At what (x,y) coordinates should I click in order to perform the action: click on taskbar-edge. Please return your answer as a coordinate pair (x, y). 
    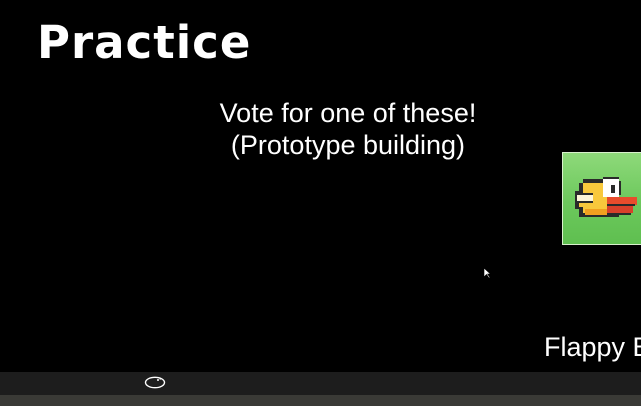
    Looking at the image, I should click on (320, 400).